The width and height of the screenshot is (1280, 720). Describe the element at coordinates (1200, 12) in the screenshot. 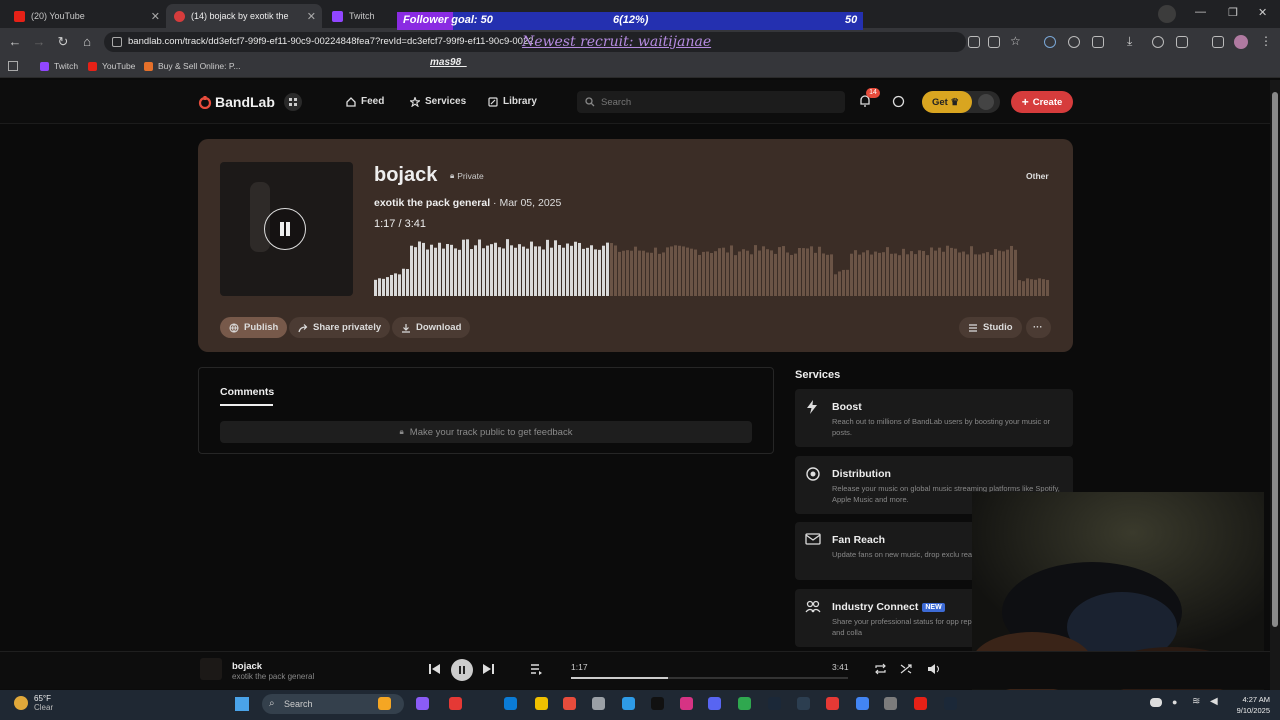

I see `minimize-icon: —` at that location.